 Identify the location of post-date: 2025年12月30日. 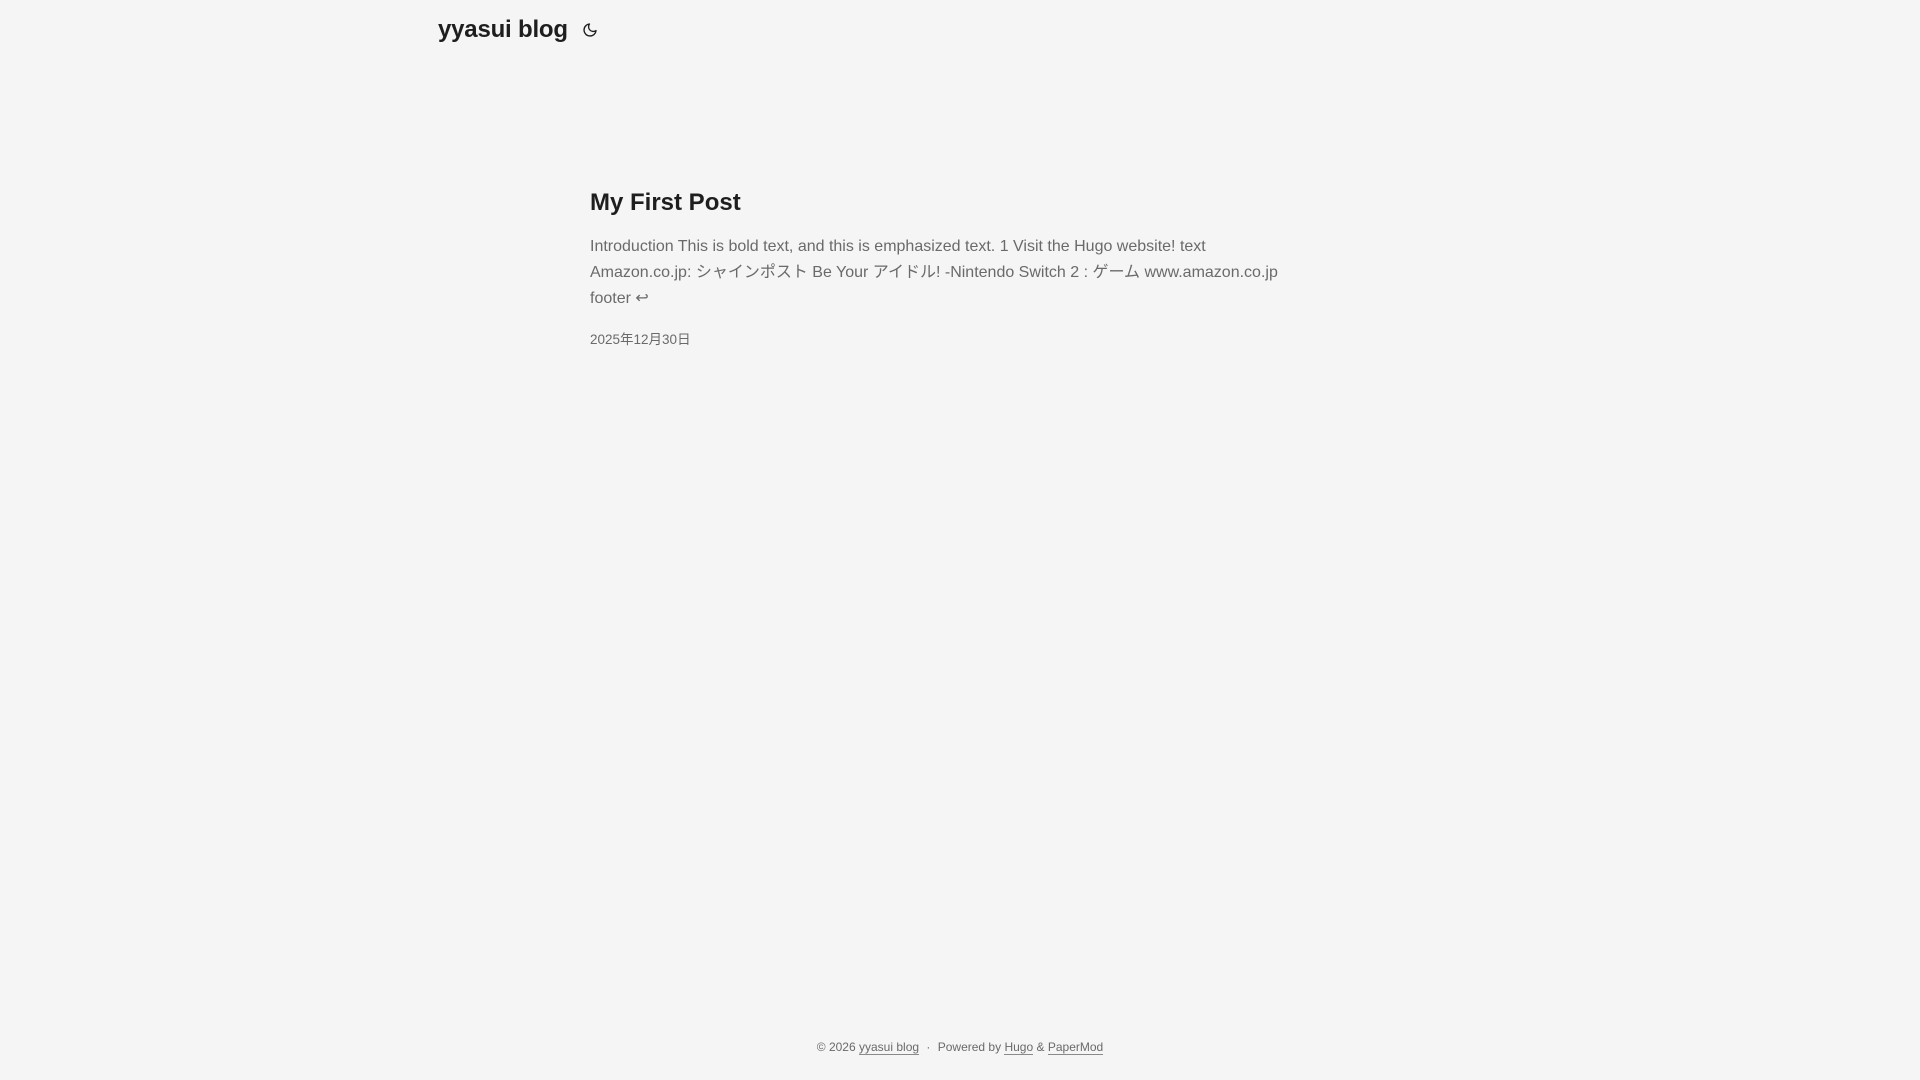
(640, 339).